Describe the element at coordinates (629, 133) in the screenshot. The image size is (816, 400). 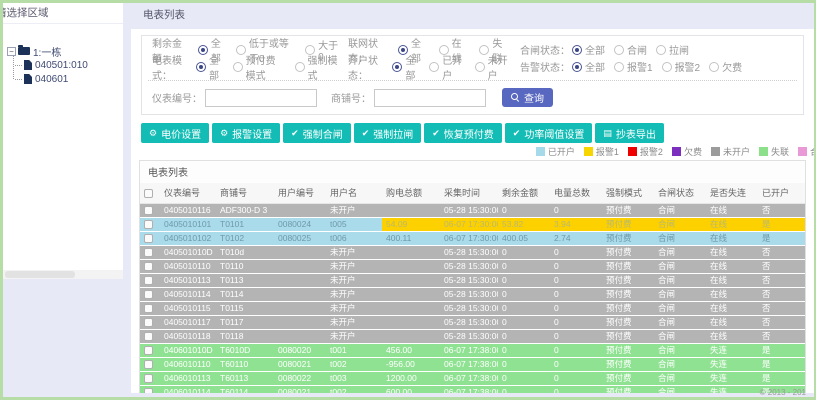
I see `action-button: ▤ 抄表导出` at that location.